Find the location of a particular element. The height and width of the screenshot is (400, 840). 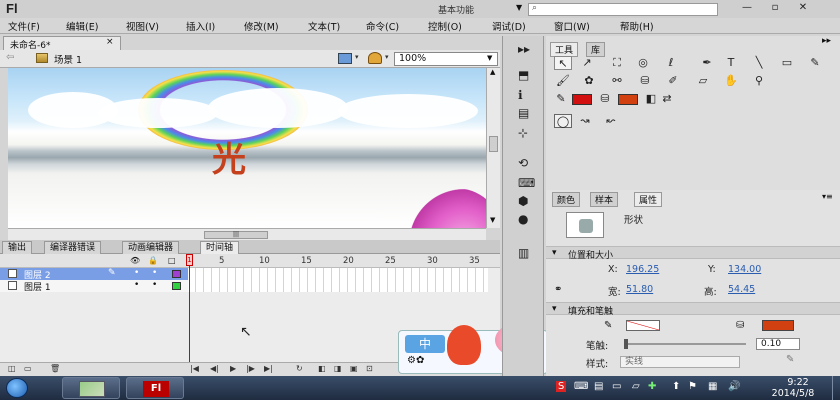

close-icon: × is located at coordinates (110, 42).